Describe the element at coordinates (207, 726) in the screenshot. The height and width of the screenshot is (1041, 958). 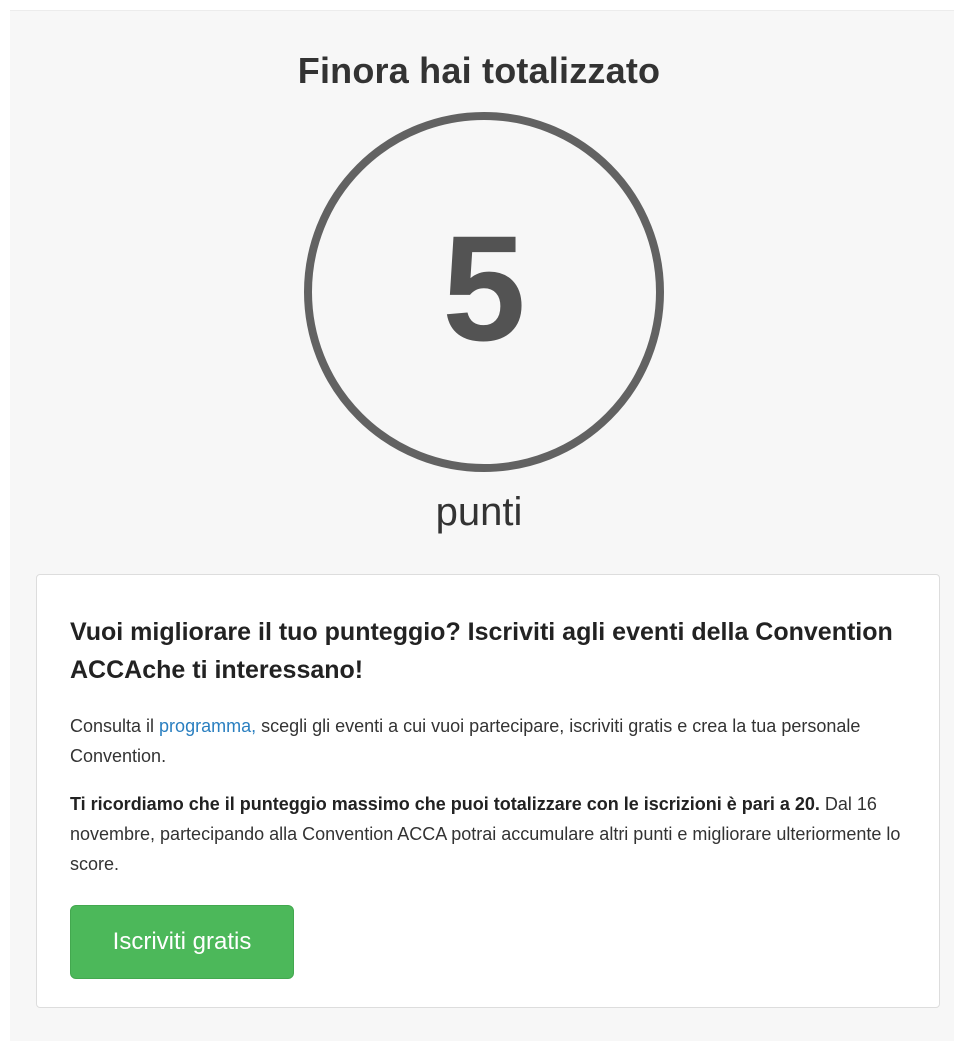
I see `program-link: programma,` at that location.